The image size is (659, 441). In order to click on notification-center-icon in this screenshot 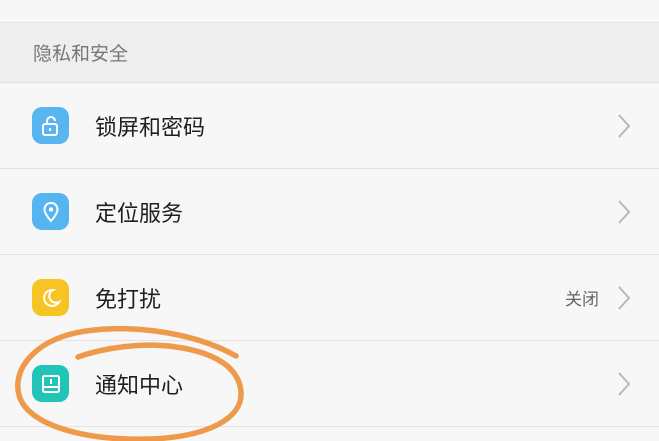, I will do `click(50, 383)`.